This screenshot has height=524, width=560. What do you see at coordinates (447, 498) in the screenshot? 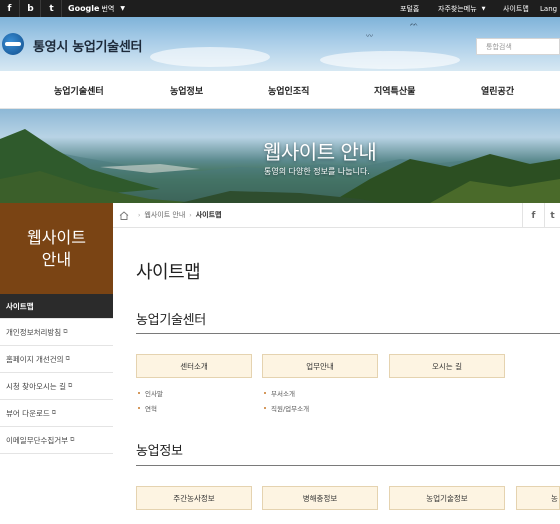
I see `category-agri-tech: 농업기술정보` at bounding box center [447, 498].